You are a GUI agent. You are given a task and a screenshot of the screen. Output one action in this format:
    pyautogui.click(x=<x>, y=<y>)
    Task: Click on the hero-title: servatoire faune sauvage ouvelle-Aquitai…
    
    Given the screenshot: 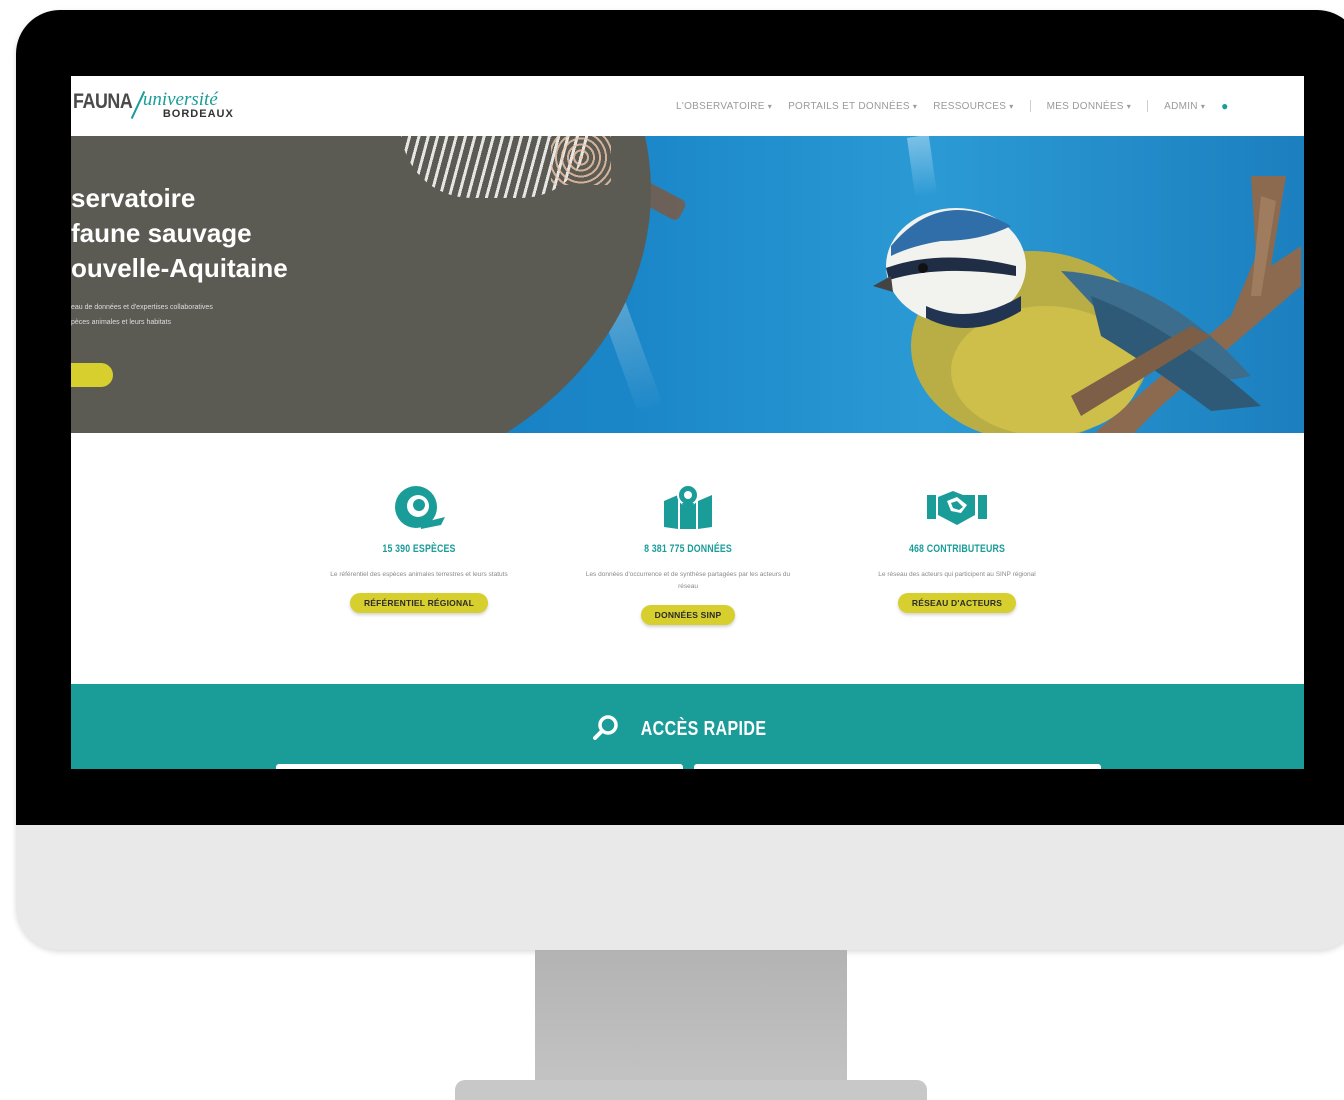 What is the action you would take?
    pyautogui.click(x=179, y=233)
    